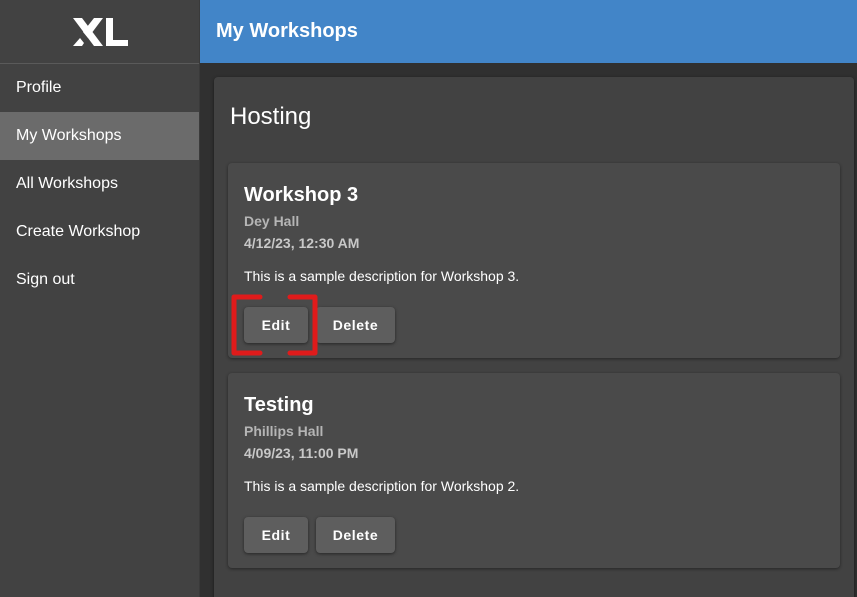 This screenshot has height=597, width=857. What do you see at coordinates (99, 88) in the screenshot?
I see `sidebar-item-profile: Profile` at bounding box center [99, 88].